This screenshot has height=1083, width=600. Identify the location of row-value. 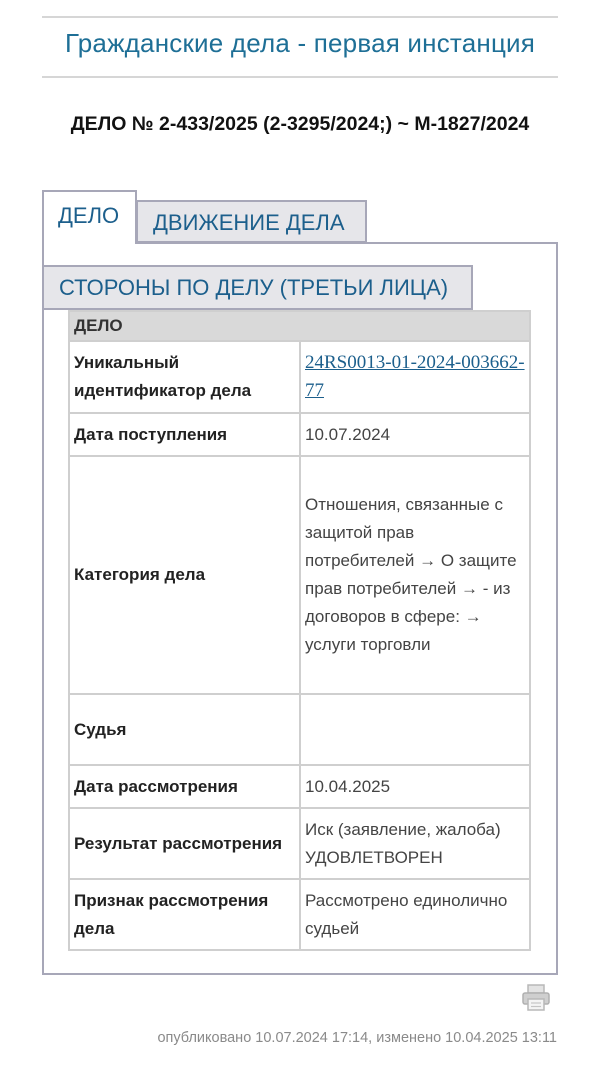
(415, 729).